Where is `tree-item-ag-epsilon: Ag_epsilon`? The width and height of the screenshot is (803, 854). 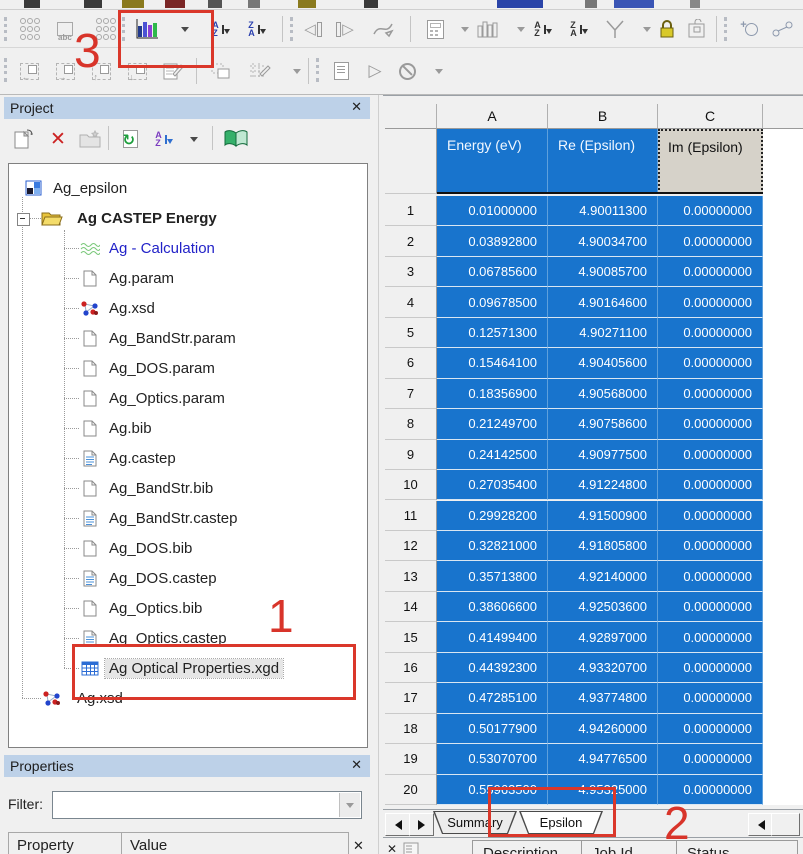 tree-item-ag-epsilon: Ag_epsilon is located at coordinates (188, 188).